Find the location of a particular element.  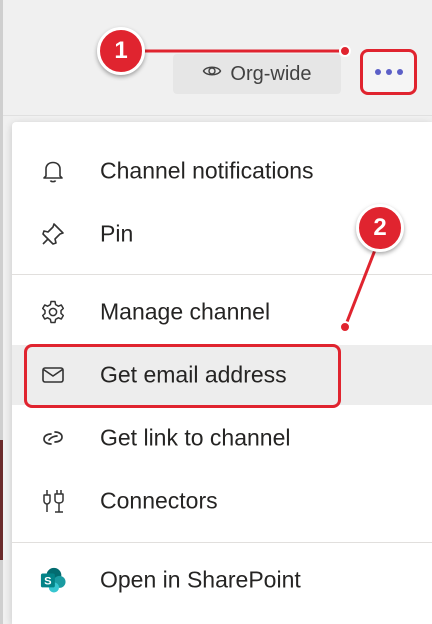

menu-item-manage-channel: Manage channel is located at coordinates (222, 312).